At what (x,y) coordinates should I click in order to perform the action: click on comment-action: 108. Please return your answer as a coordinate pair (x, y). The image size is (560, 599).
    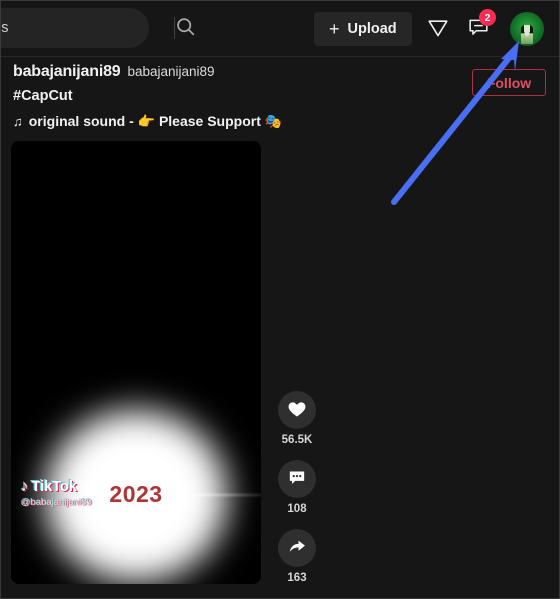
    Looking at the image, I should click on (297, 487).